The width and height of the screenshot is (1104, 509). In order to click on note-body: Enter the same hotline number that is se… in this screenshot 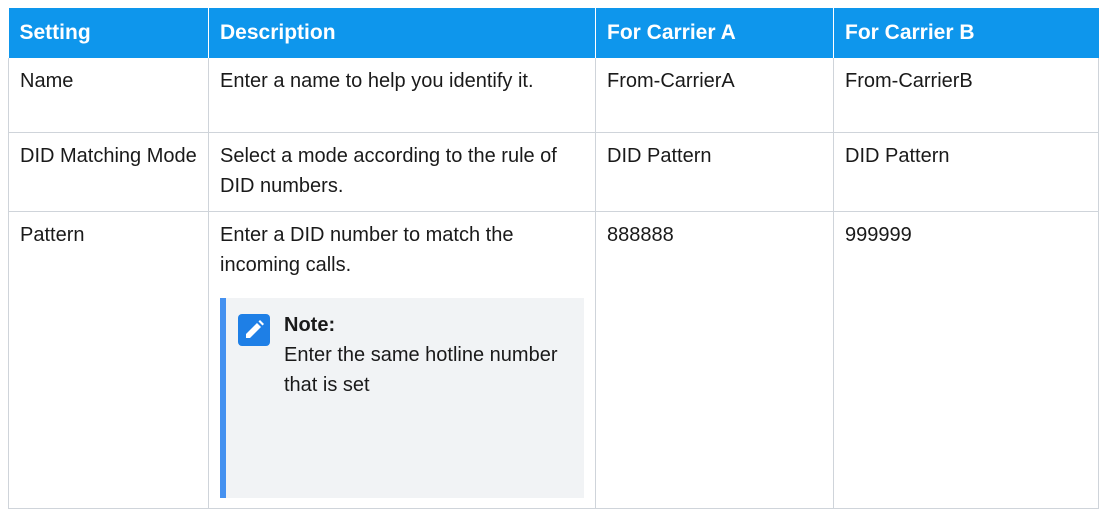, I will do `click(421, 370)`.